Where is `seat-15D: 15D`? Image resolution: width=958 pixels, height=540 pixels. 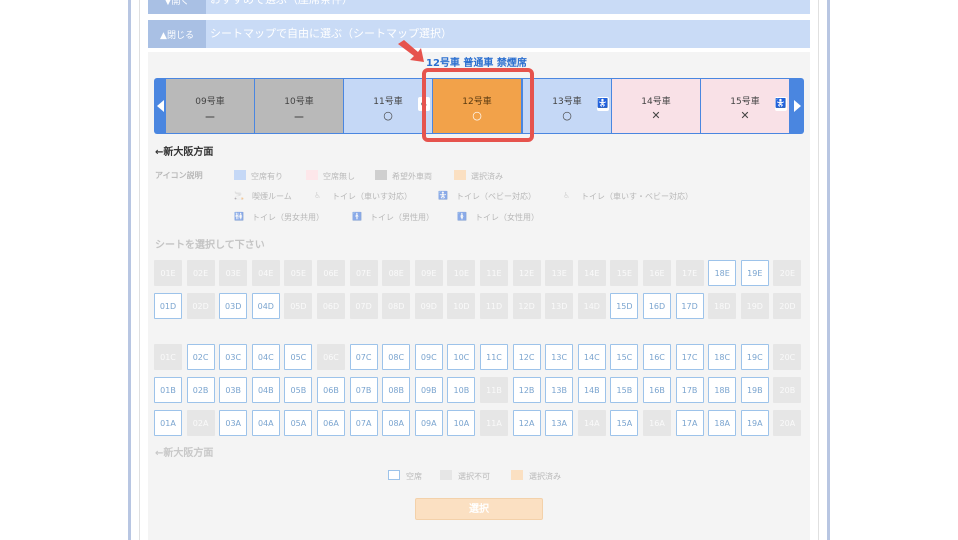 seat-15D: 15D is located at coordinates (624, 306).